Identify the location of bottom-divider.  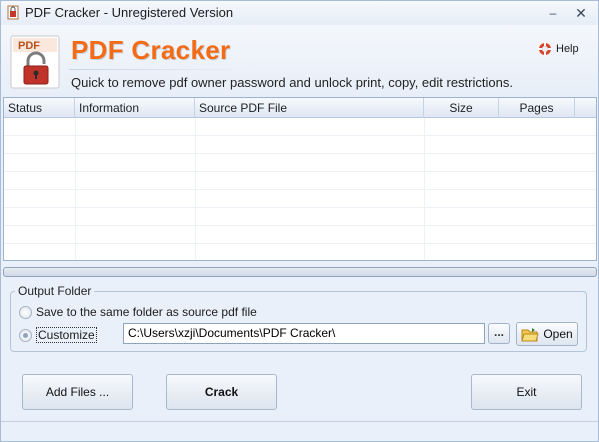
(299, 421).